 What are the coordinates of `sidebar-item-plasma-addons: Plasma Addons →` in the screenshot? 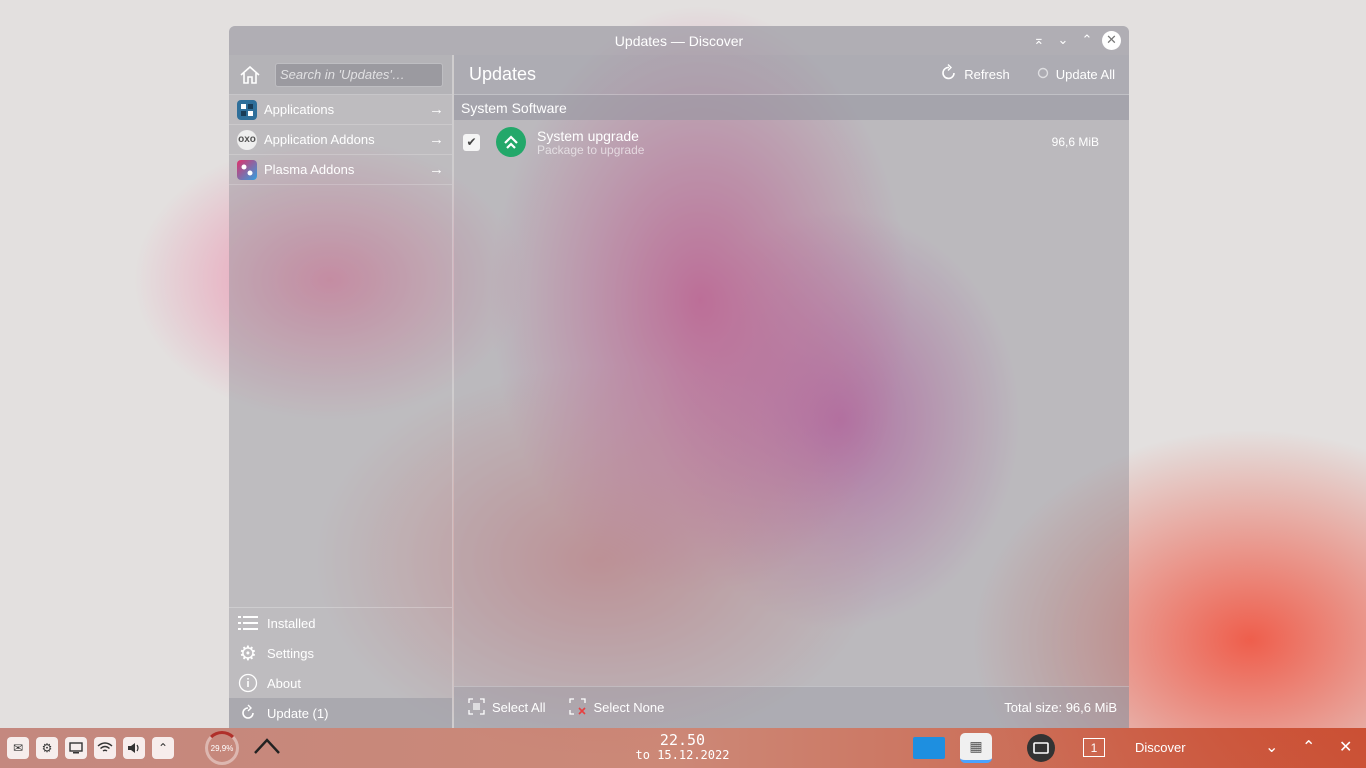 It's located at (340, 170).